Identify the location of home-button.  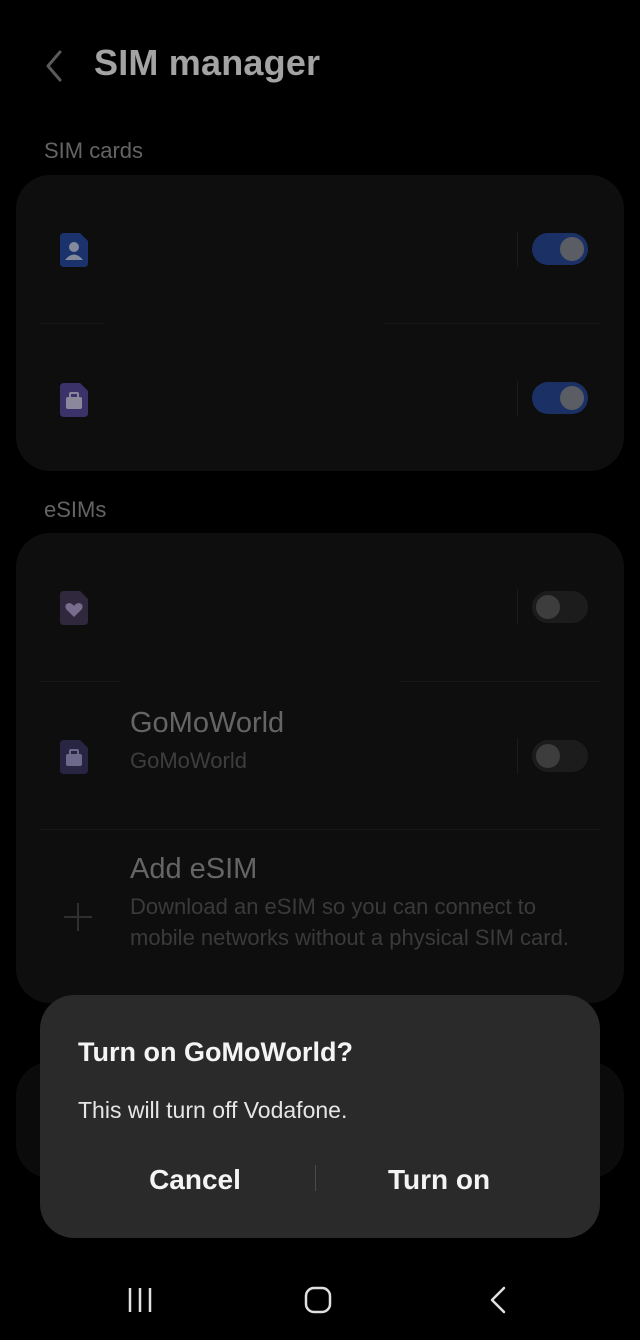
(318, 1300).